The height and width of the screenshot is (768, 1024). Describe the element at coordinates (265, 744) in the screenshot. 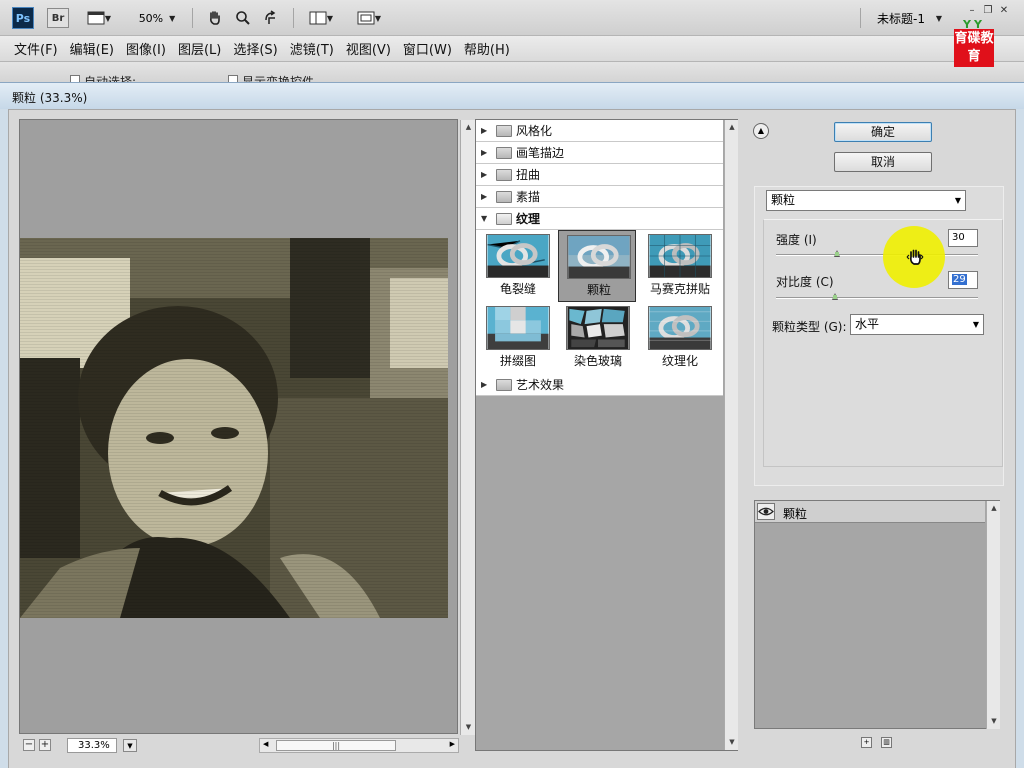

I see `scroll-left-icon: ◀` at that location.